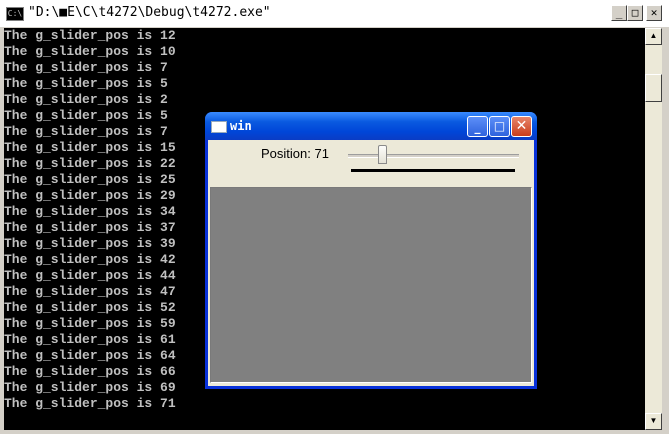 The width and height of the screenshot is (669, 434). What do you see at coordinates (654, 13) in the screenshot?
I see `console-close-button: ✕` at bounding box center [654, 13].